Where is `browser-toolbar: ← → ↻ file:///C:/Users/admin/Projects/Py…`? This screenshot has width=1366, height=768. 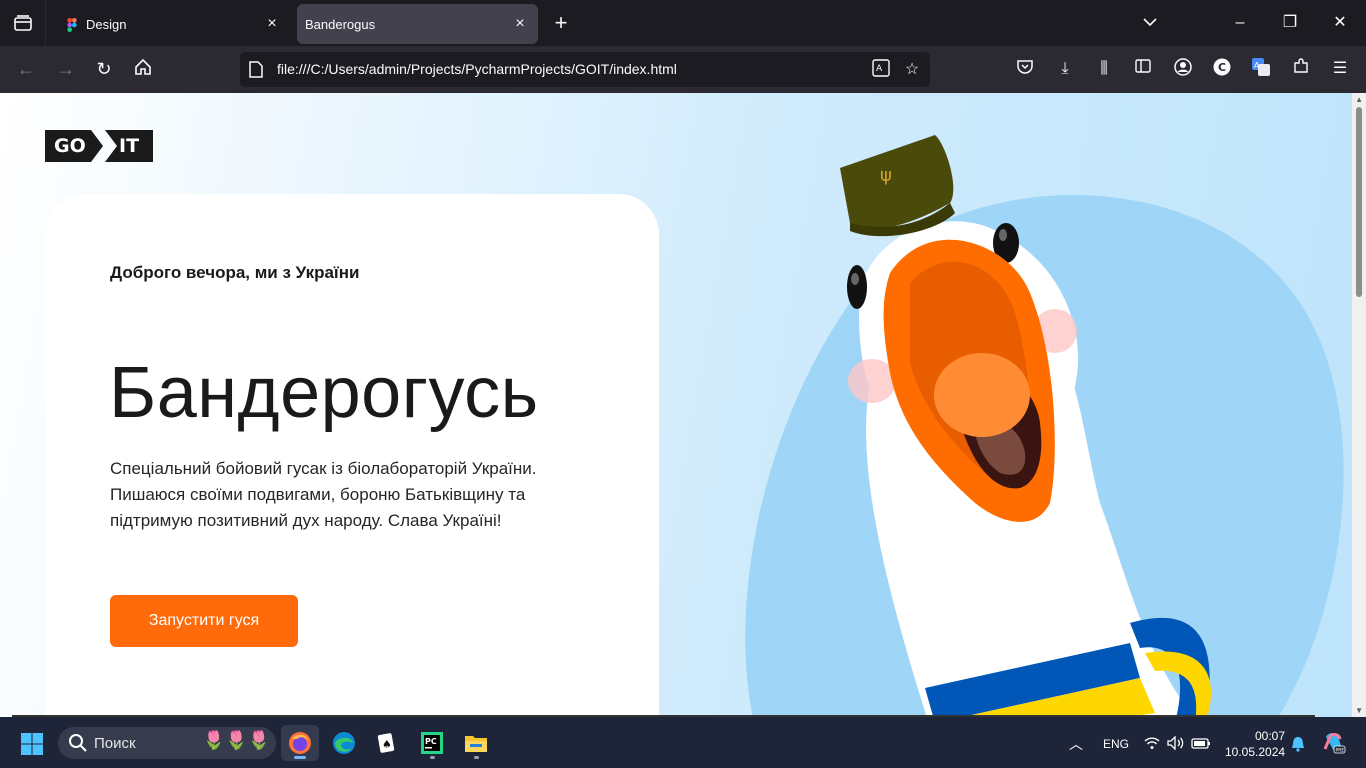 browser-toolbar: ← → ↻ file:///C:/Users/admin/Projects/Py… is located at coordinates (683, 69).